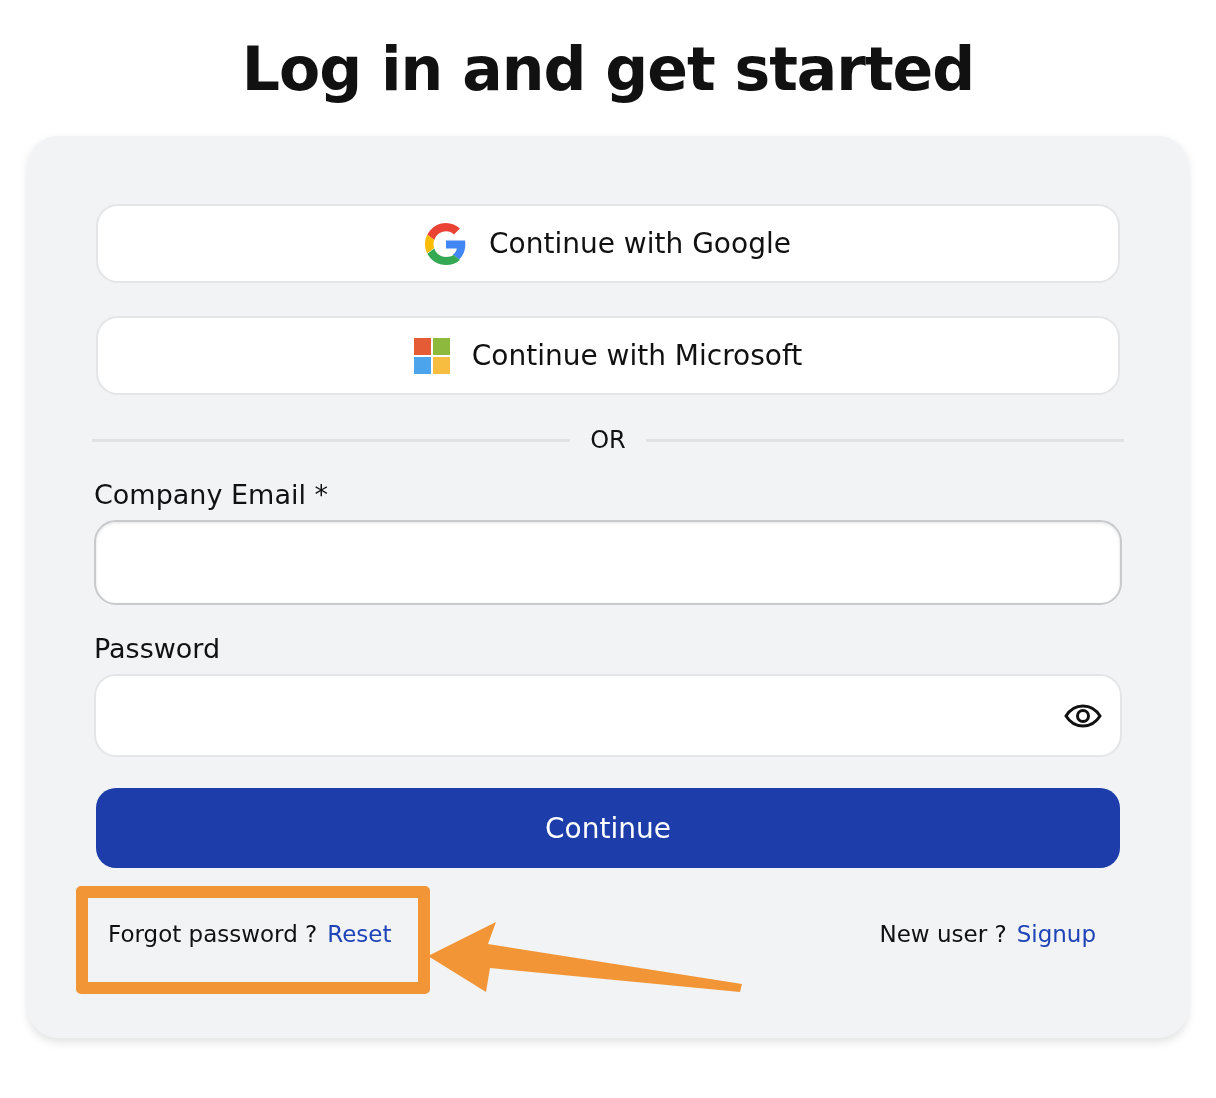 This screenshot has width=1216, height=1098. What do you see at coordinates (1083, 715) in the screenshot?
I see `eye-icon` at bounding box center [1083, 715].